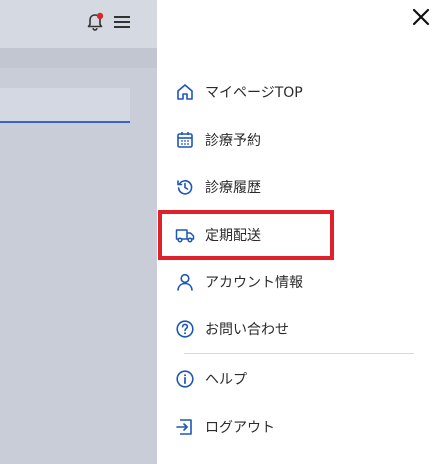 This screenshot has height=464, width=437. What do you see at coordinates (233, 188) in the screenshot?
I see `menu-item-label: 診療履歴` at bounding box center [233, 188].